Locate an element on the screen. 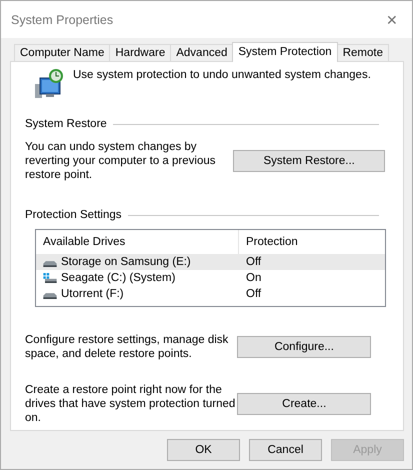 Image resolution: width=413 pixels, height=470 pixels. intro-text: Use system protection to undo unwanted system changes. is located at coordinates (222, 75).